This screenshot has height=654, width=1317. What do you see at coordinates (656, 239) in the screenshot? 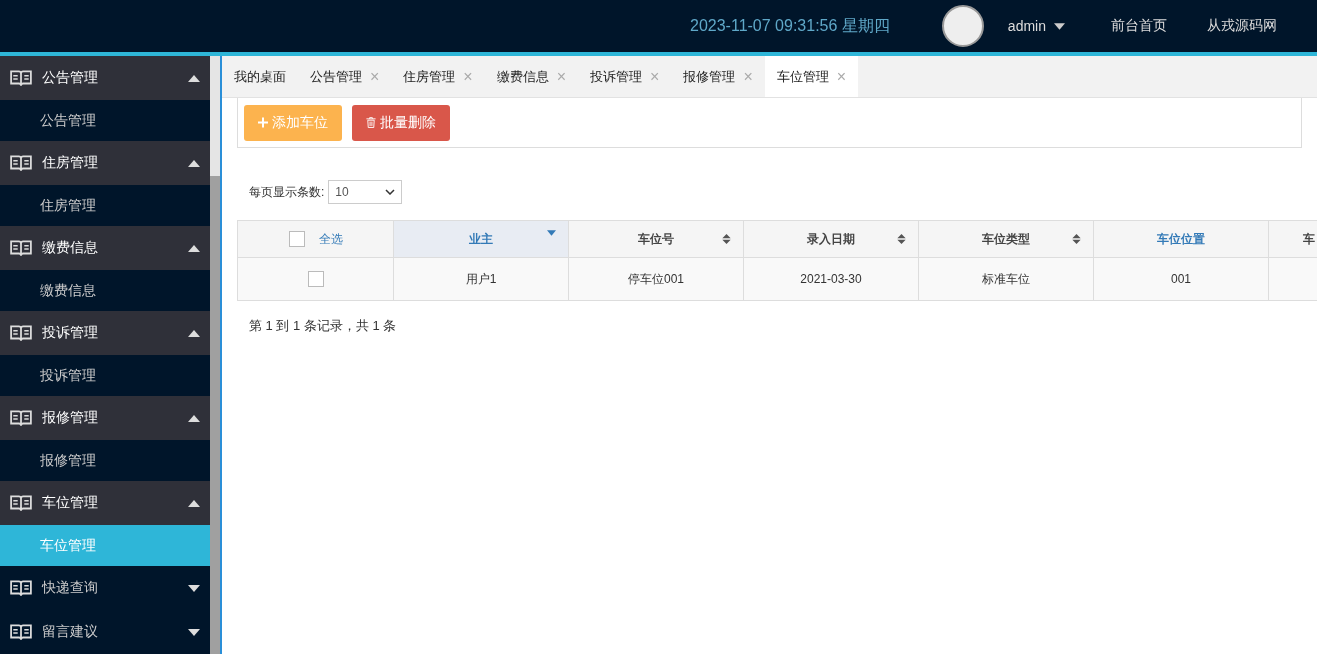
I see `column-header: 车位号` at bounding box center [656, 239].